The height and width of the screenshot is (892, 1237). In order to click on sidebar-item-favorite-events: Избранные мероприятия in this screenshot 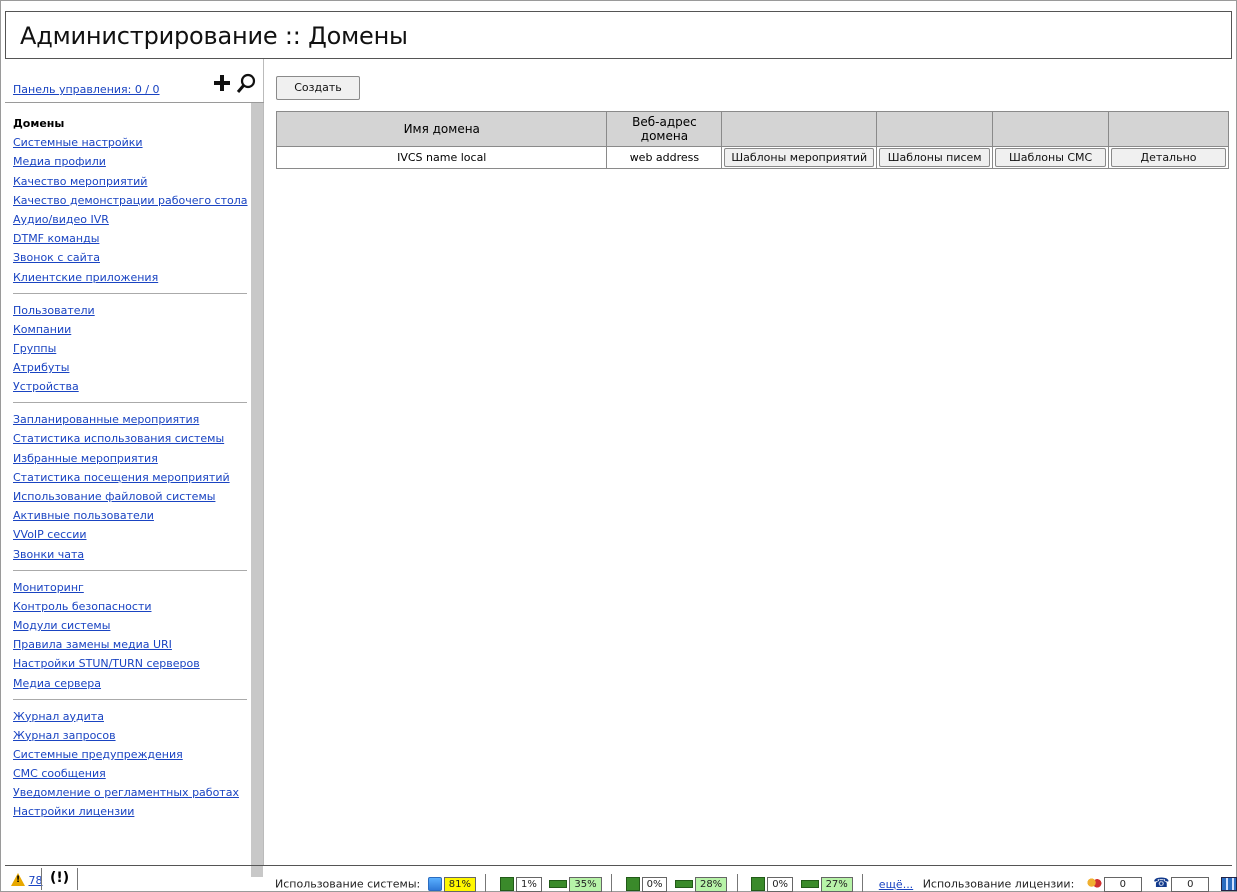, I will do `click(131, 458)`.